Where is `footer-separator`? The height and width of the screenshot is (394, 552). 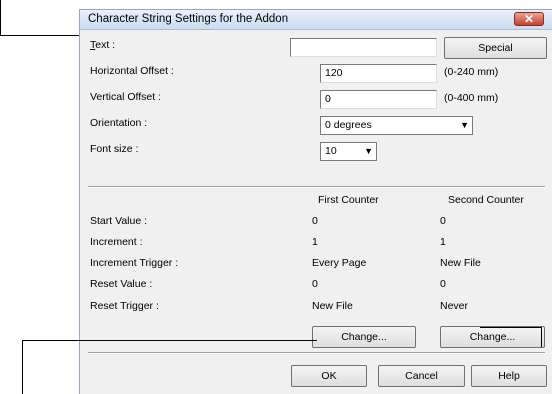 footer-separator is located at coordinates (316, 353).